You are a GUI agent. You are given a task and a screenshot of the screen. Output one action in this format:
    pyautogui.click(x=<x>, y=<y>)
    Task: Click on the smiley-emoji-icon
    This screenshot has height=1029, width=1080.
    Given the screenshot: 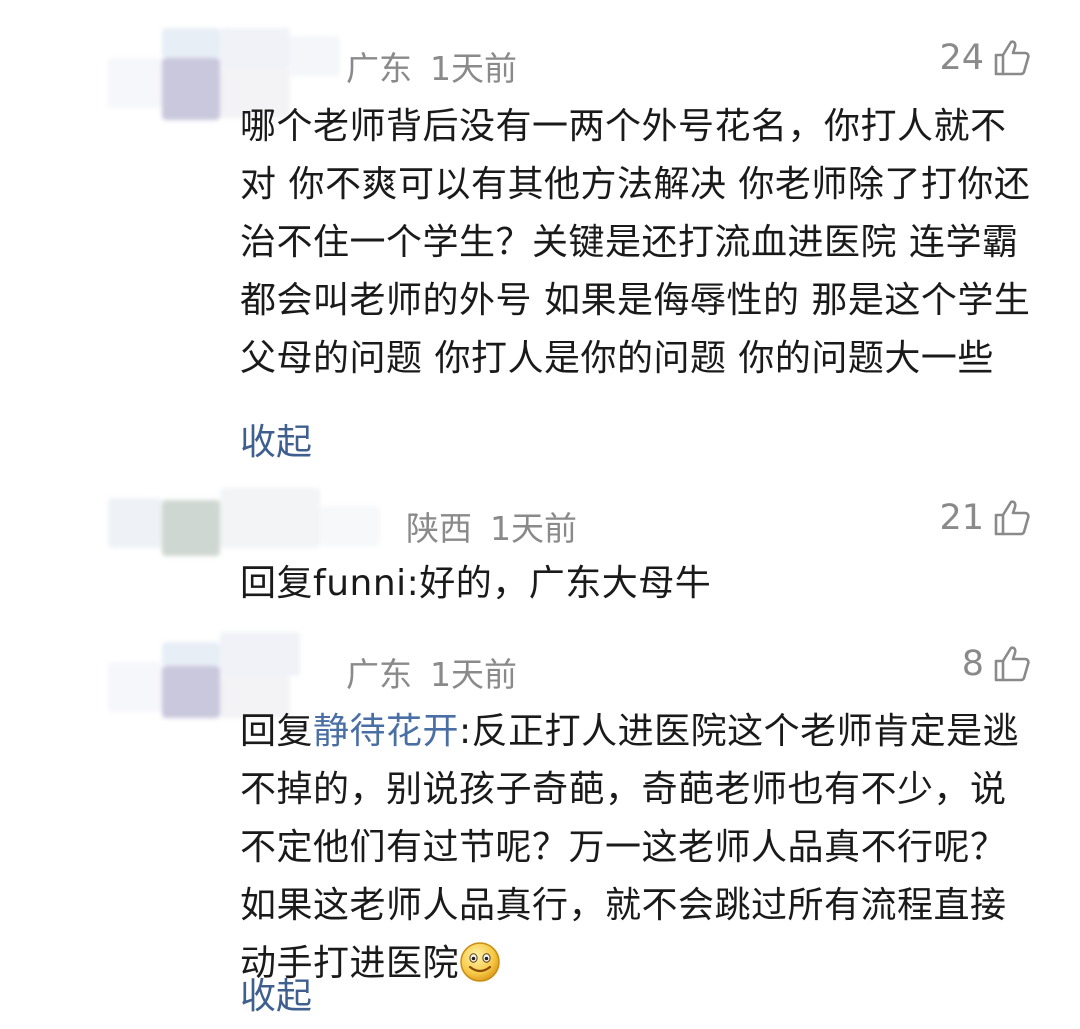 What is the action you would take?
    pyautogui.click(x=480, y=962)
    